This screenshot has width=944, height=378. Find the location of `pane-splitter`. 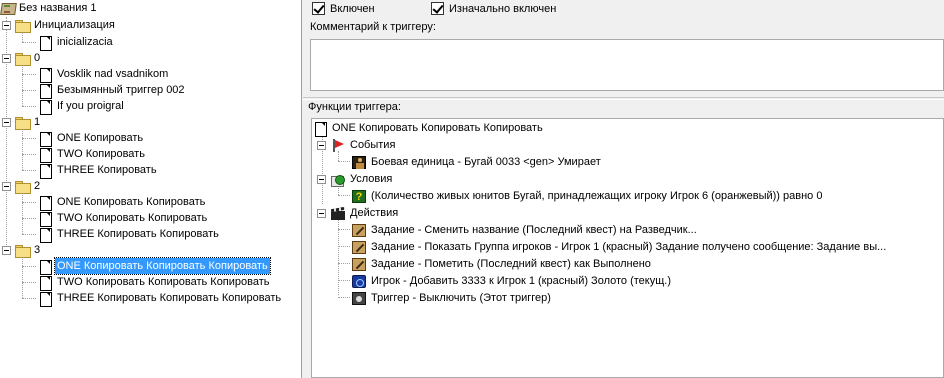

pane-splitter is located at coordinates (623, 98).